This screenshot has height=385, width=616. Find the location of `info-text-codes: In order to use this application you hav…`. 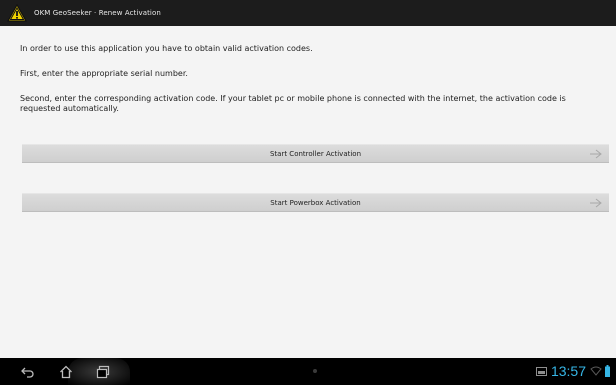

info-text-codes: In order to use this application you hav… is located at coordinates (166, 48).